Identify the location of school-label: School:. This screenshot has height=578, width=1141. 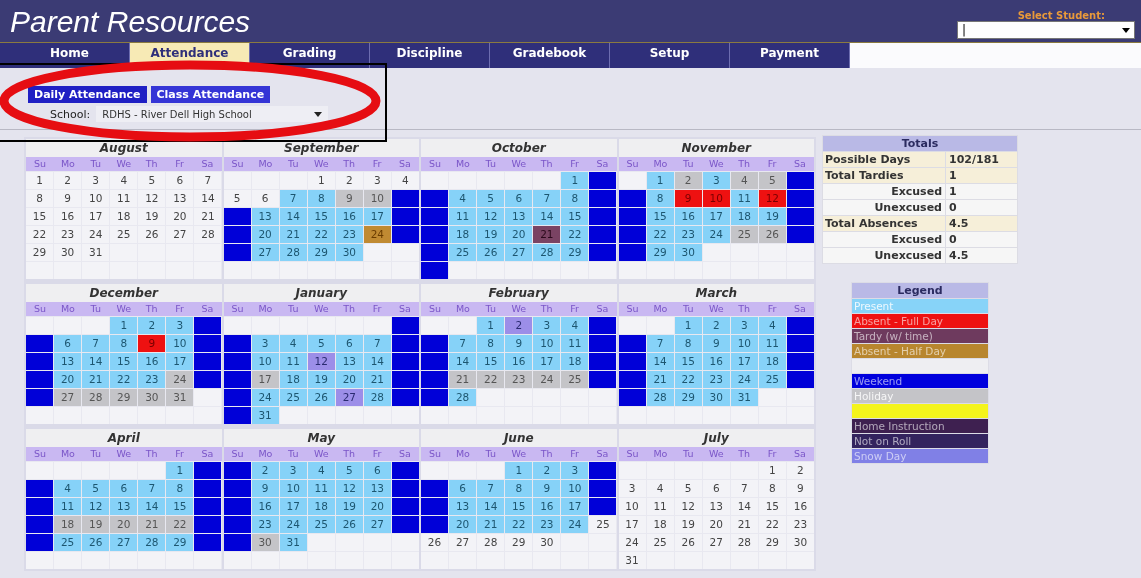
(70, 114).